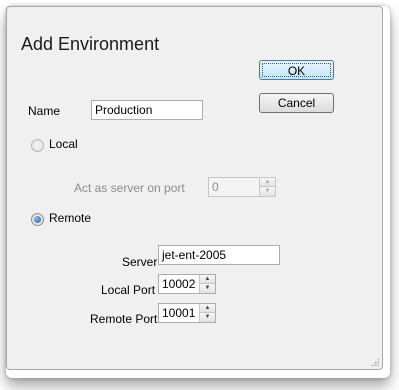 Image resolution: width=399 pixels, height=390 pixels. What do you see at coordinates (179, 313) in the screenshot?
I see `remote-port-value: 10001` at bounding box center [179, 313].